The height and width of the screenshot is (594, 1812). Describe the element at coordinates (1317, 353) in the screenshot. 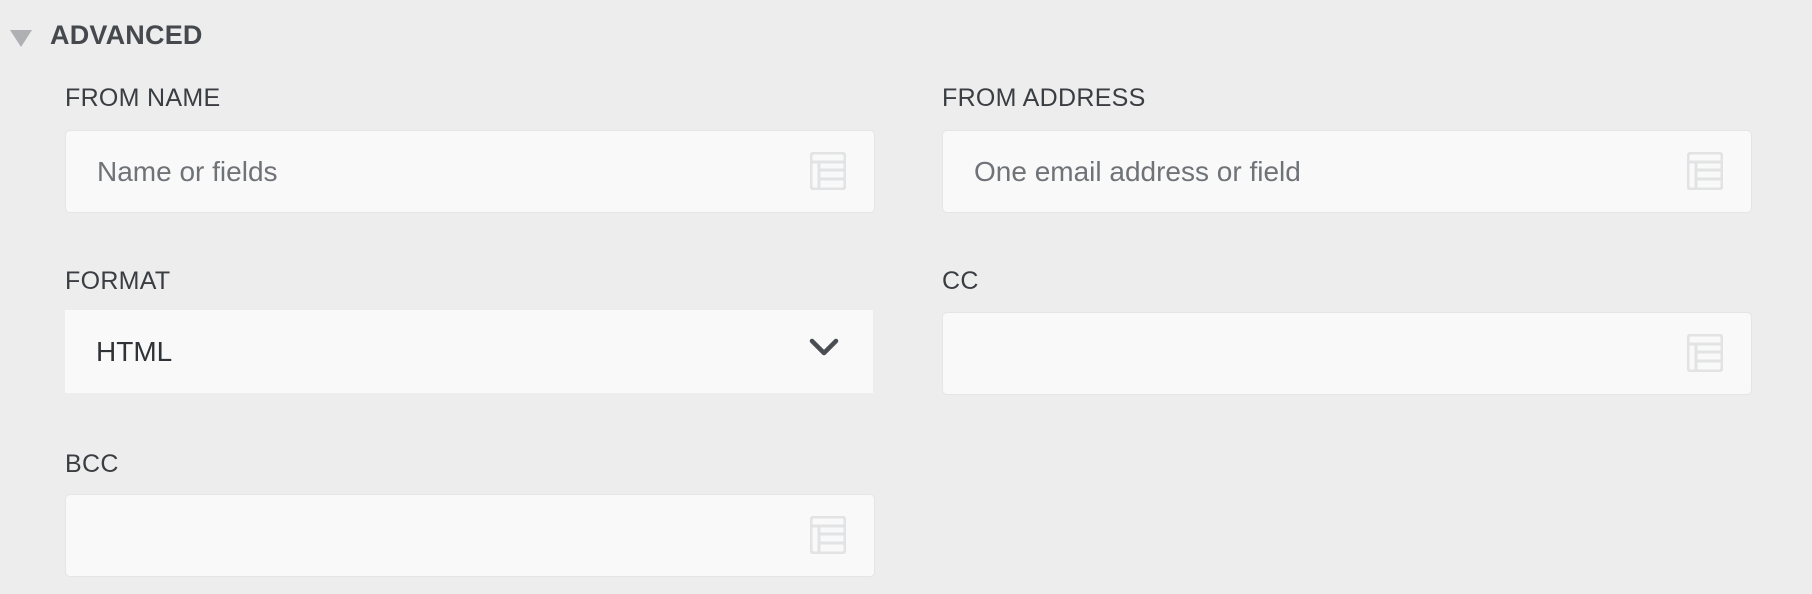

I see `cc-input` at that location.